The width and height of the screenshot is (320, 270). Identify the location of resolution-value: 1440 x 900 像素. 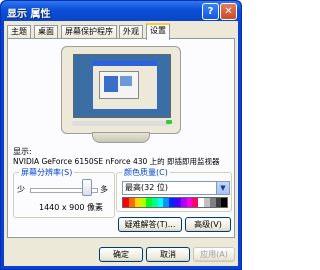
(71, 207).